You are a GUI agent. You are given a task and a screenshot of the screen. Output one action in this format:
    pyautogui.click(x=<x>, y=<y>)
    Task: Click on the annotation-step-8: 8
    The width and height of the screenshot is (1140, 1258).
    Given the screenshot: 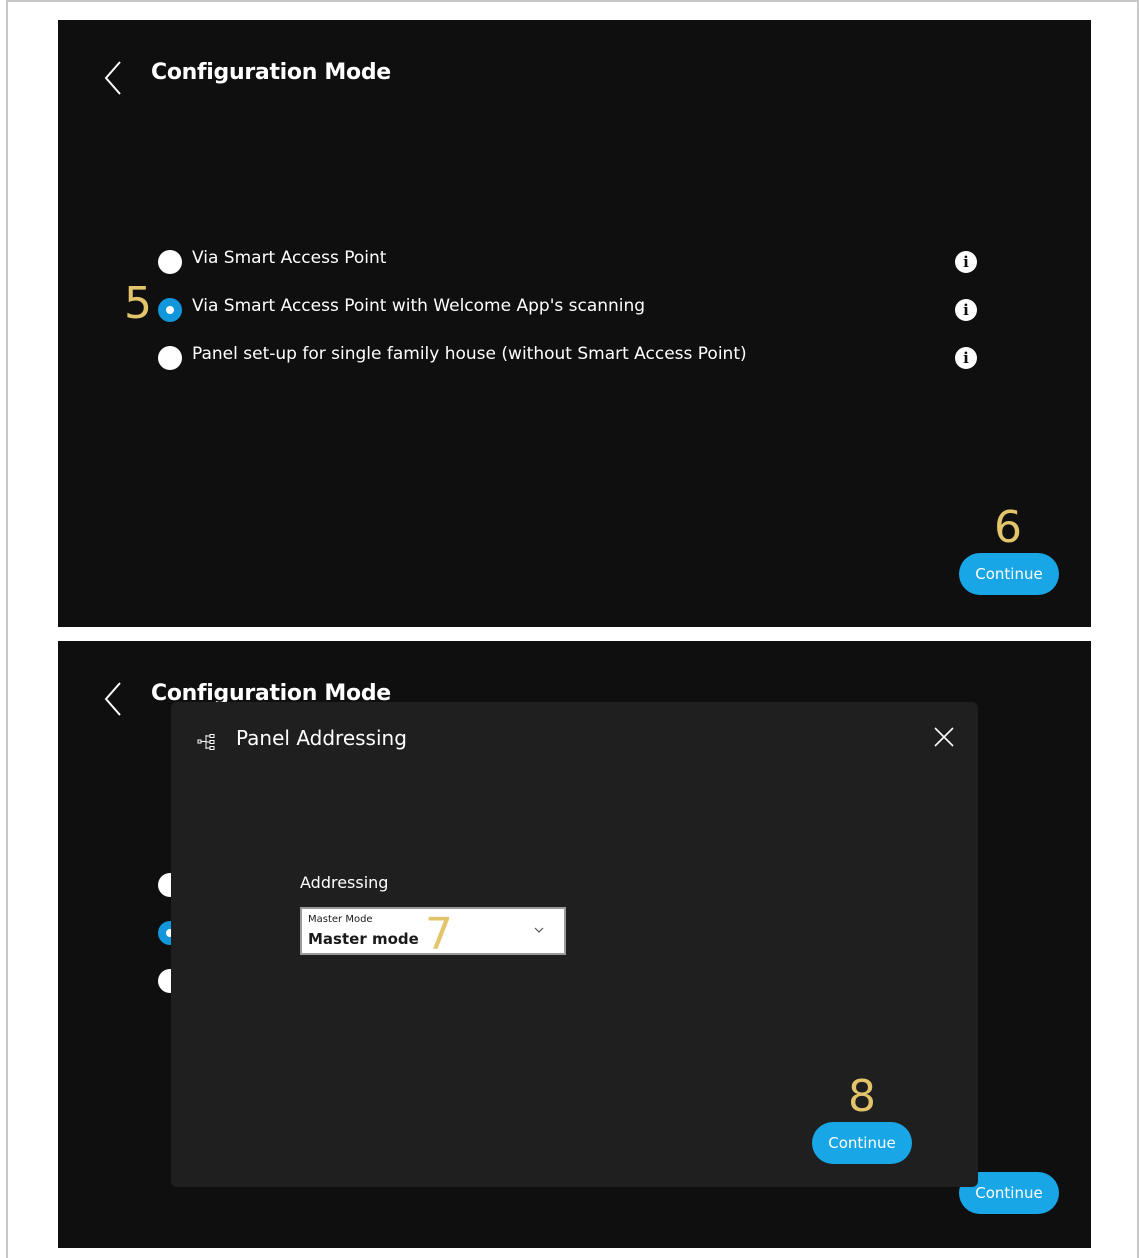 What is the action you would take?
    pyautogui.click(x=862, y=1096)
    